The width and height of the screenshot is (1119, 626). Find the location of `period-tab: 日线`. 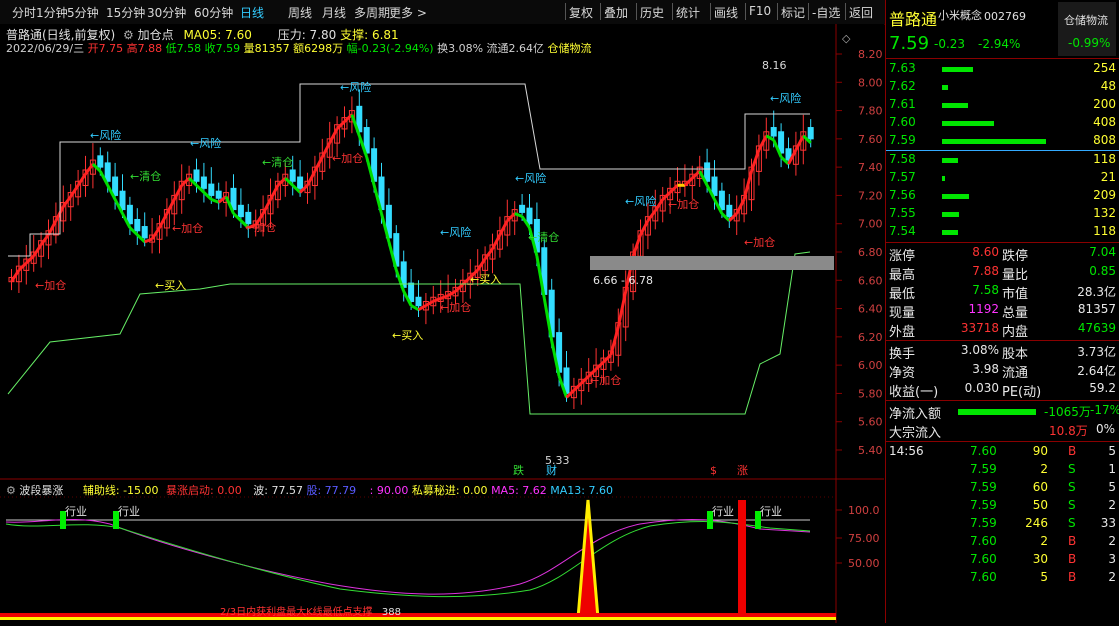

period-tab: 日线 is located at coordinates (252, 12).